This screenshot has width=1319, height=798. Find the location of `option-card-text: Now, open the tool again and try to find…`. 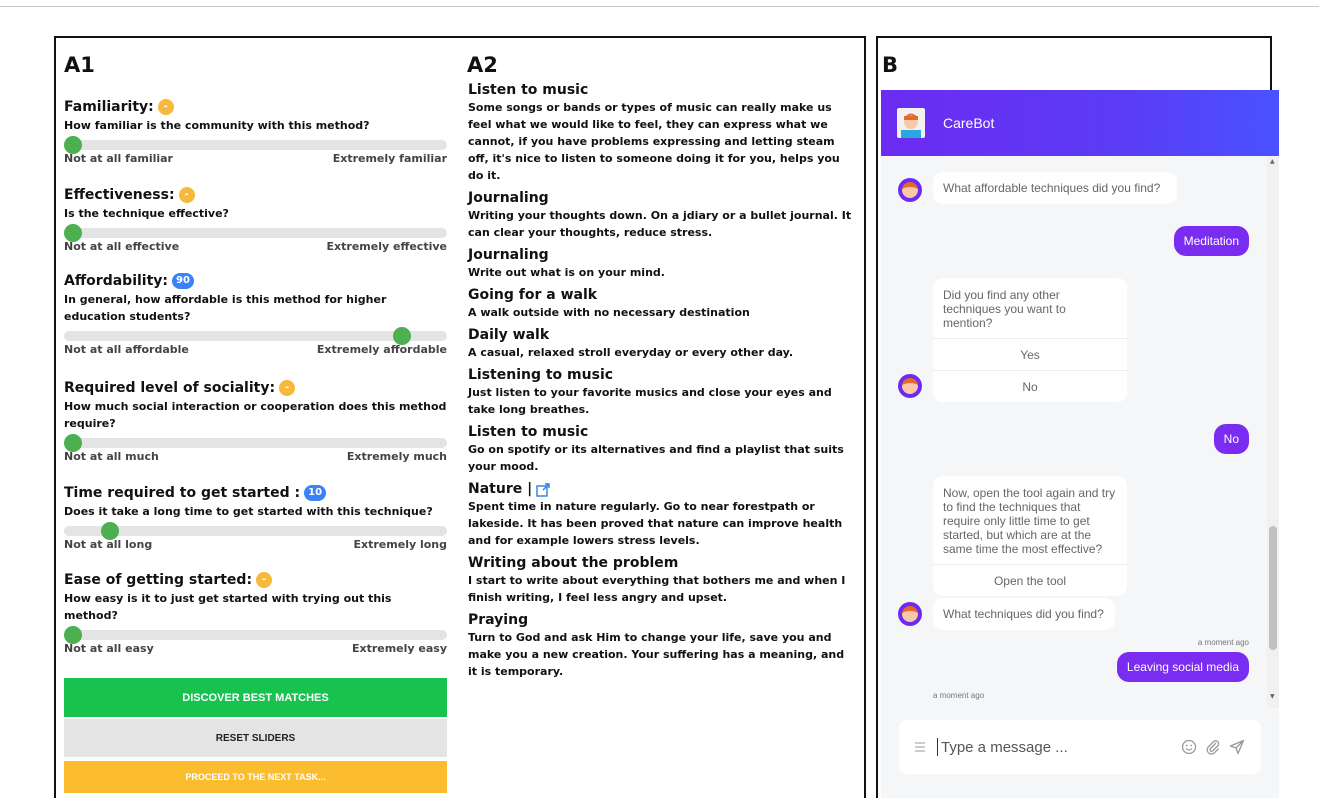

option-card-text: Now, open the tool again and try to find… is located at coordinates (1029, 521).